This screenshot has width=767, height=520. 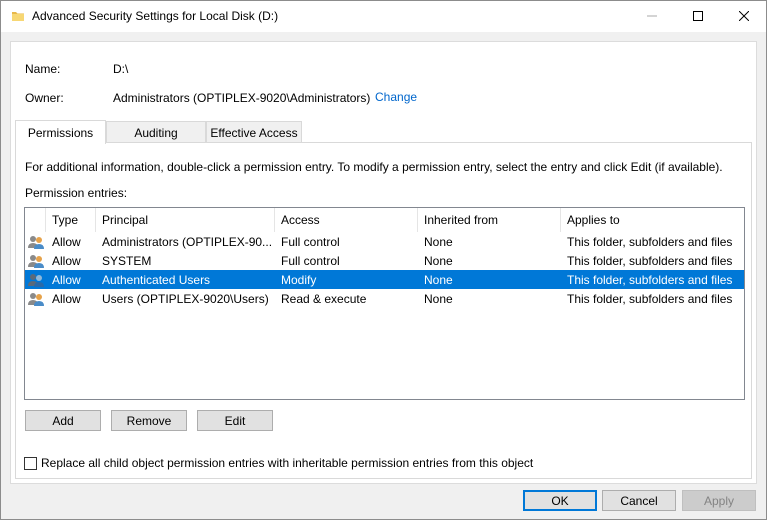 I want to click on folder-icon, so click(x=18, y=16).